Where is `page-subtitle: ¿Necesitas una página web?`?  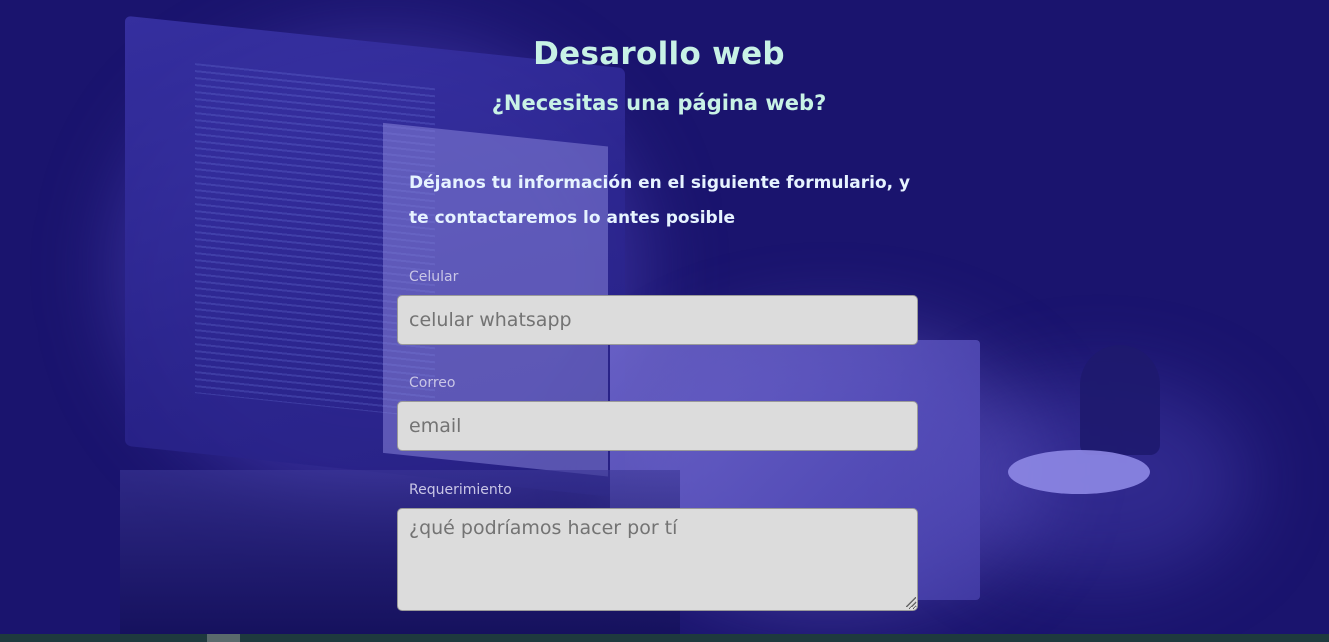
page-subtitle: ¿Necesitas una página web? is located at coordinates (659, 103).